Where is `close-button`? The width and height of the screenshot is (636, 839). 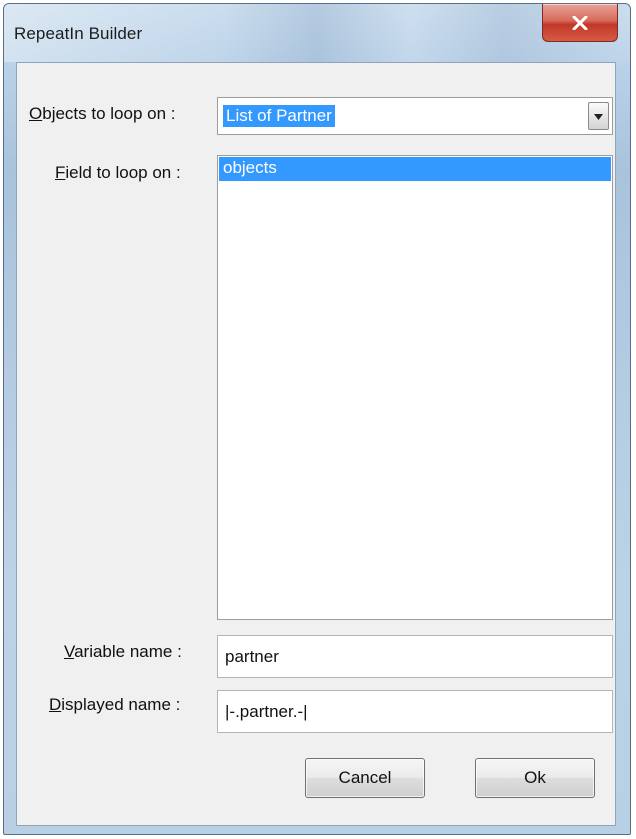
close-button is located at coordinates (580, 23).